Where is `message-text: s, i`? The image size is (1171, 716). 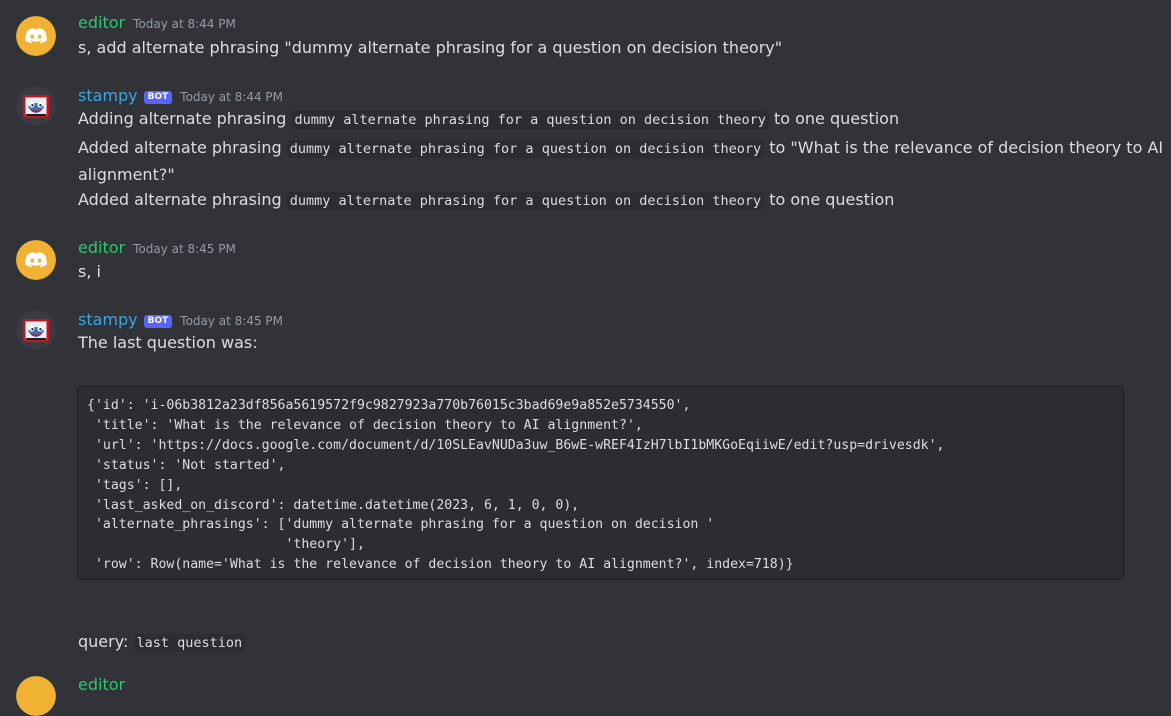
message-text: s, i is located at coordinates (89, 271).